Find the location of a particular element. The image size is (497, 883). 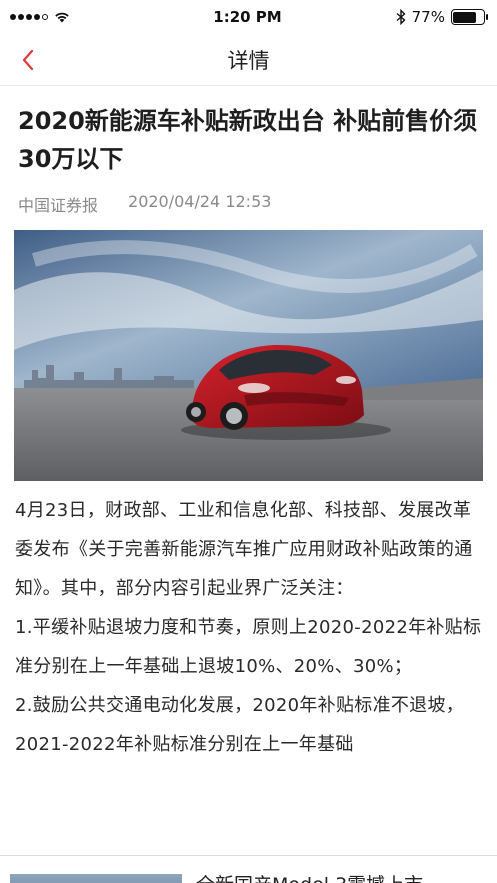

article-meta: 中国证券报 2020/04/24 12:53 is located at coordinates (248, 204).